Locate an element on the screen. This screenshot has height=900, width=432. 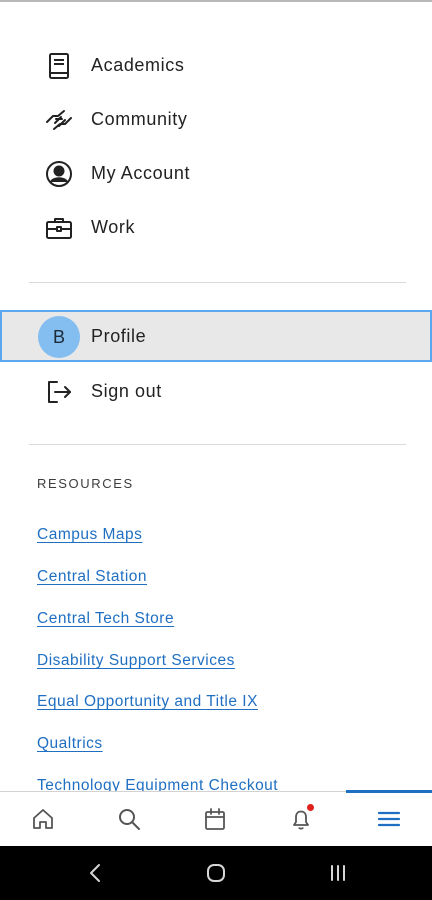
tab-home is located at coordinates (43, 819).